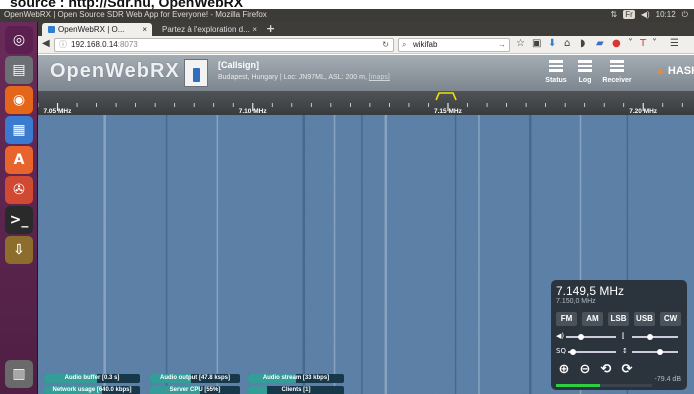 Image resolution: width=694 pixels, height=394 pixels. Describe the element at coordinates (552, 43) in the screenshot. I see `downloads-icon: ⬇` at that location.